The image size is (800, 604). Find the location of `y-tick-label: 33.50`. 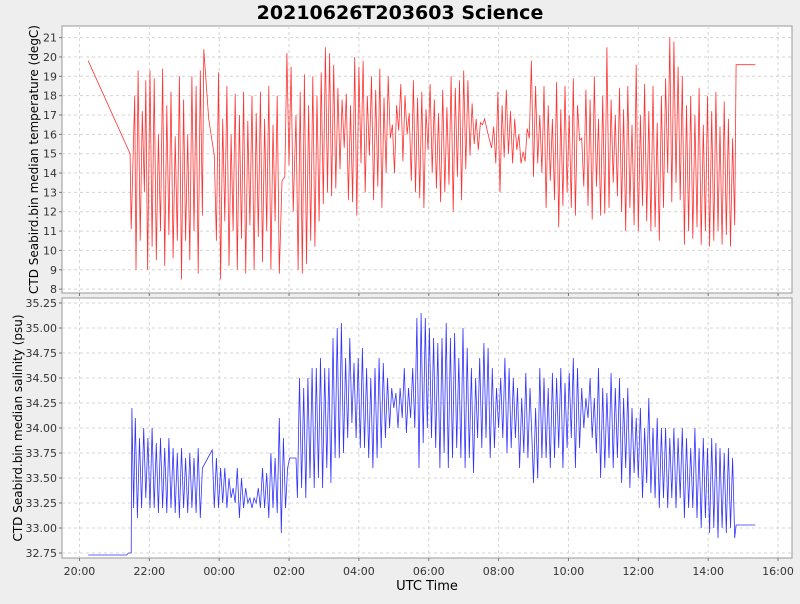

y-tick-label: 33.50 is located at coordinates (42, 478).